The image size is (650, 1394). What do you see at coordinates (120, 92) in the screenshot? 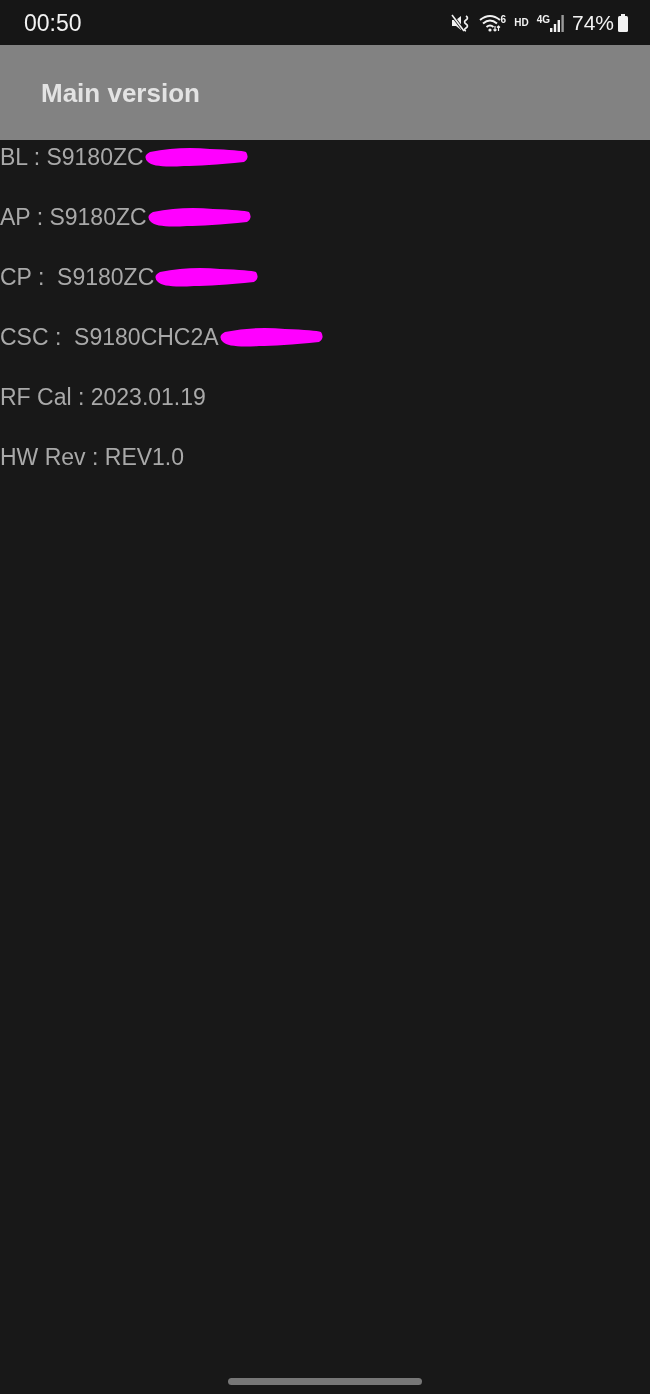
I see `screen-title: Main version` at bounding box center [120, 92].